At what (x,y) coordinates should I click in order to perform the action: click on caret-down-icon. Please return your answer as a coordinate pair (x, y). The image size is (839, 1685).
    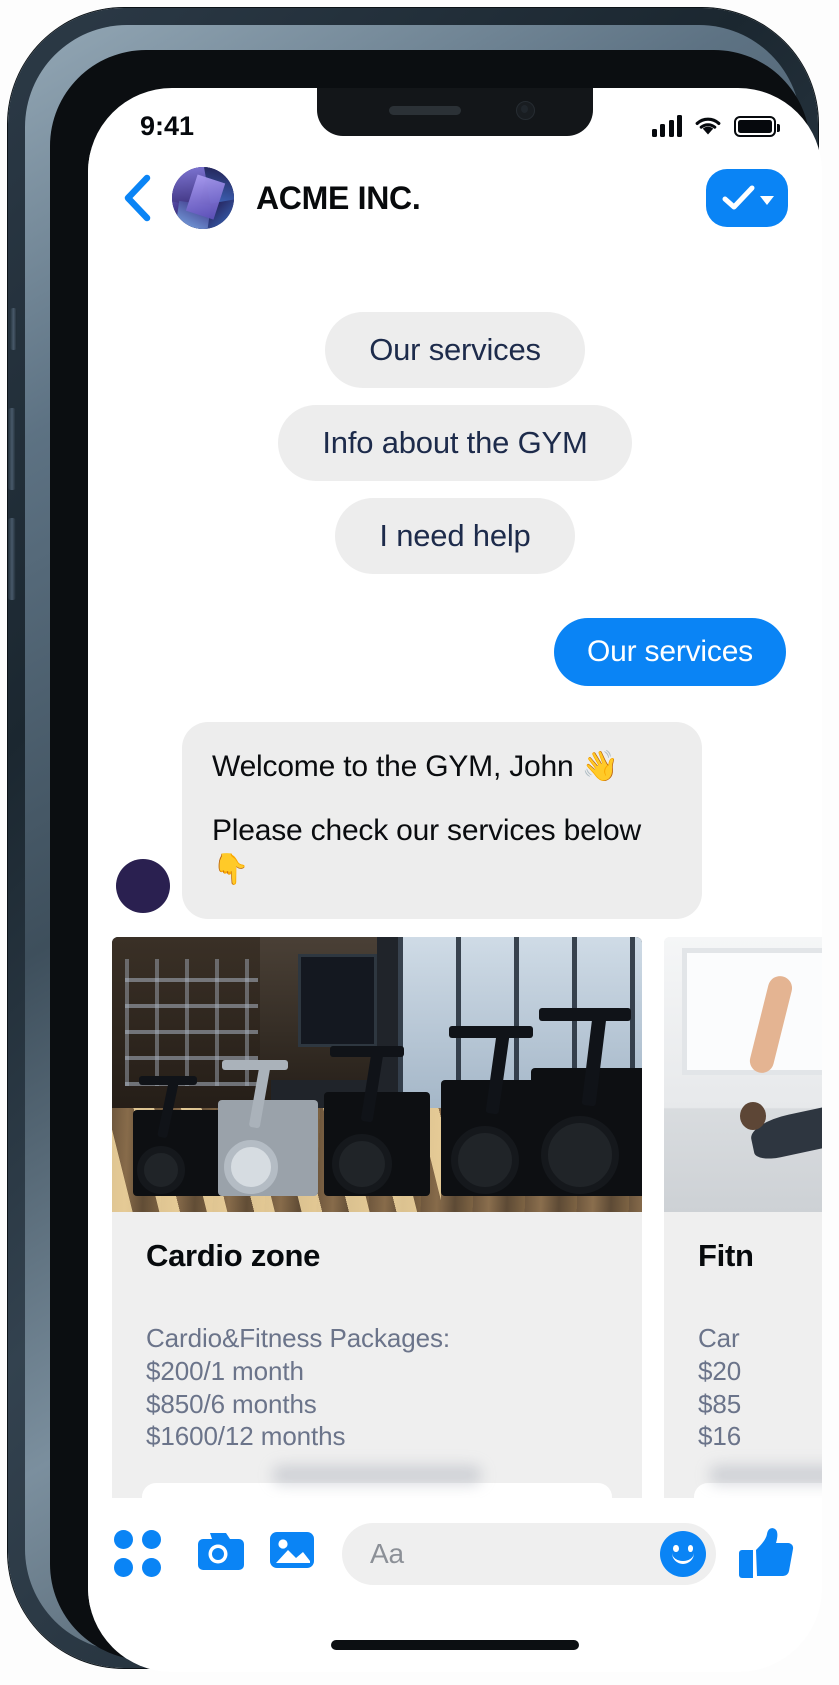
    Looking at the image, I should click on (766, 200).